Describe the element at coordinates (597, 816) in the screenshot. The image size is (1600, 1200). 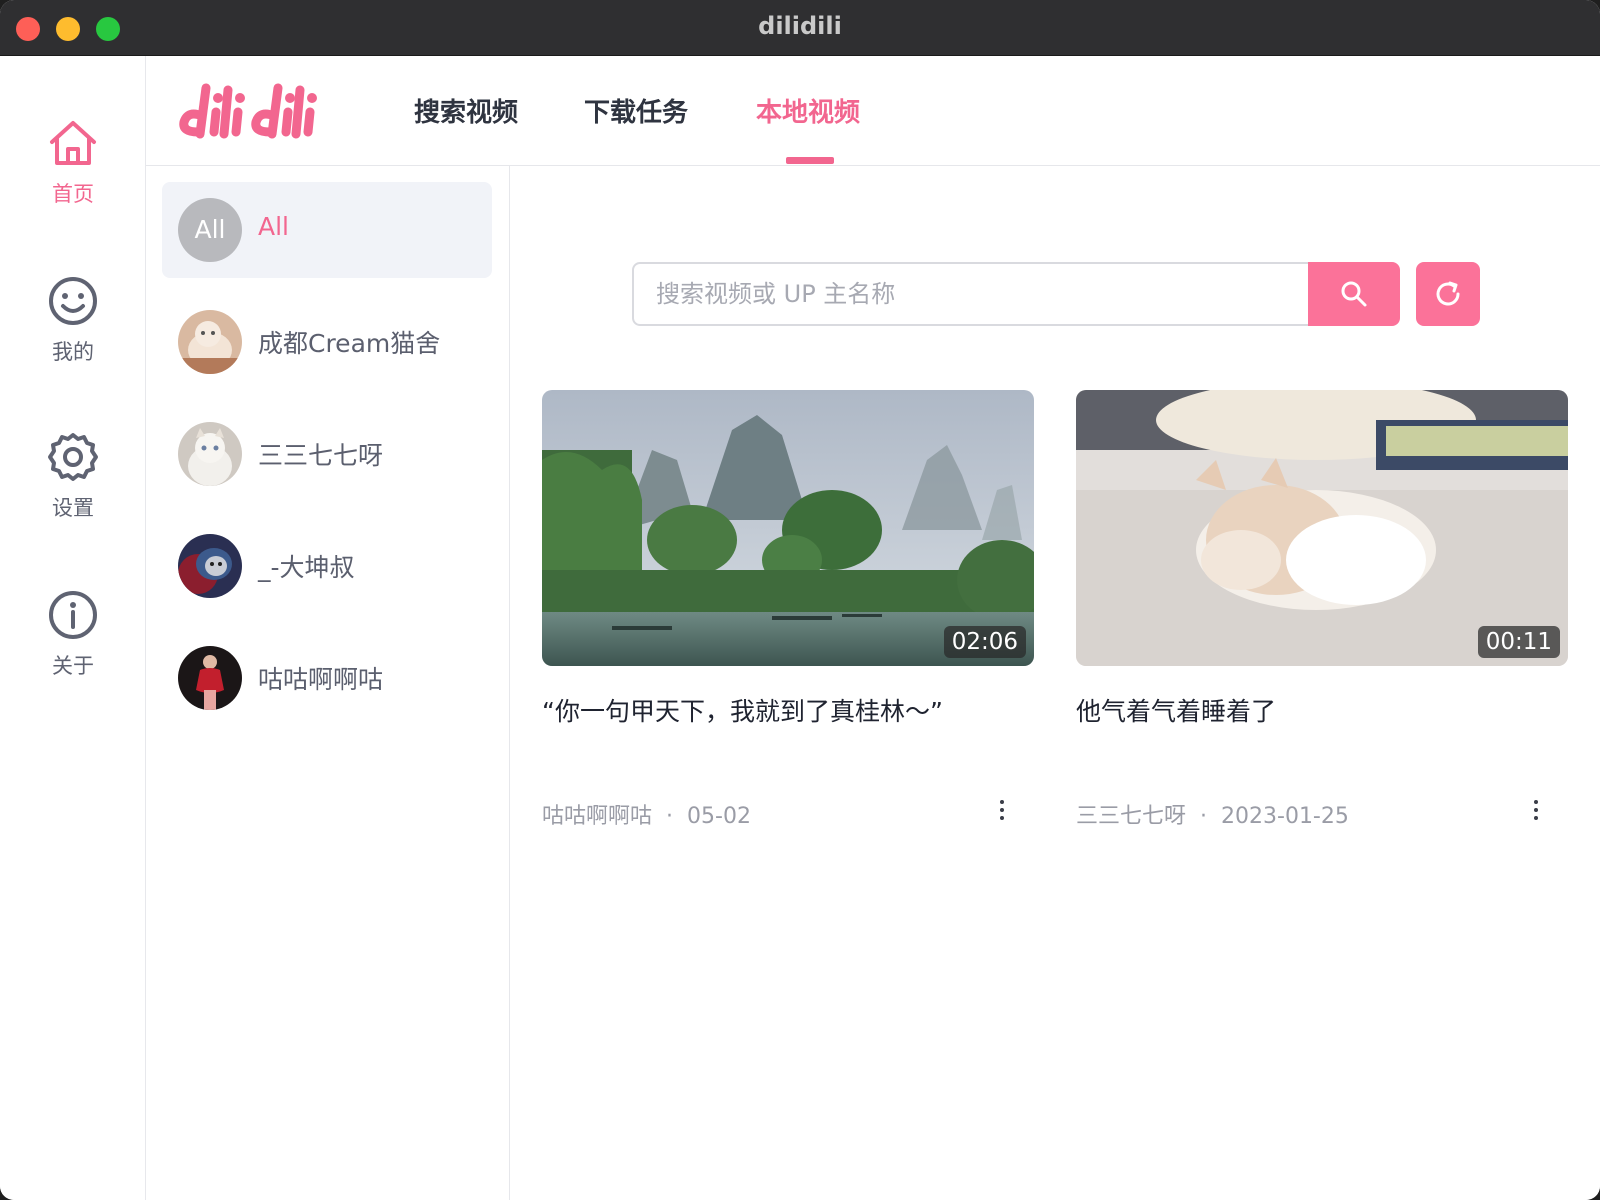
I see `video-uploader: 咕咕啊啊咕` at that location.